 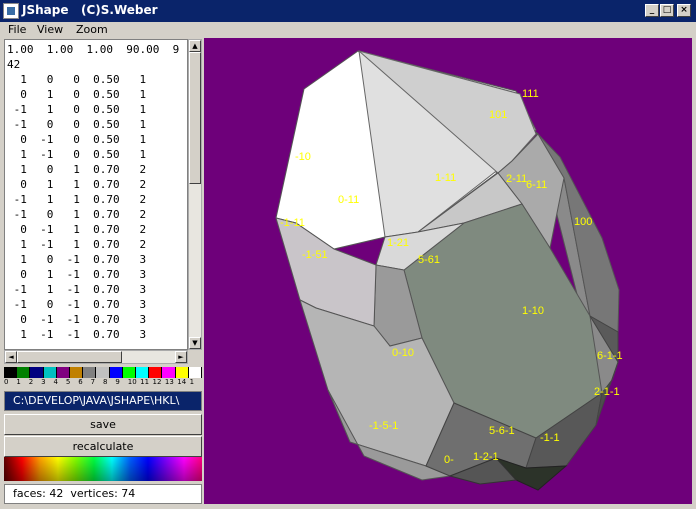 I want to click on scroll-left-icon: ◄, so click(x=11, y=357).